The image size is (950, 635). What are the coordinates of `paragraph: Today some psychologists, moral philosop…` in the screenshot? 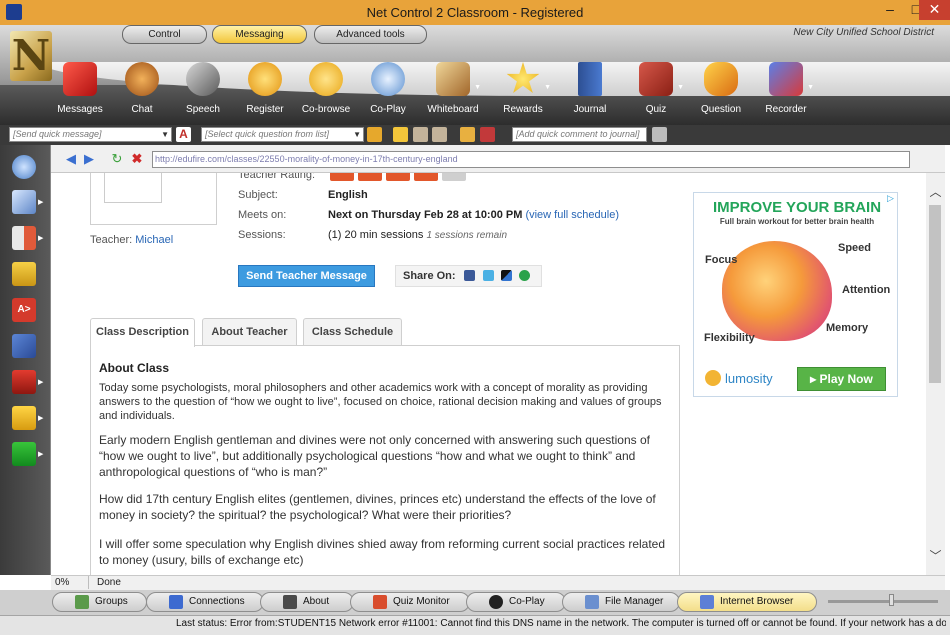 It's located at (380, 402).